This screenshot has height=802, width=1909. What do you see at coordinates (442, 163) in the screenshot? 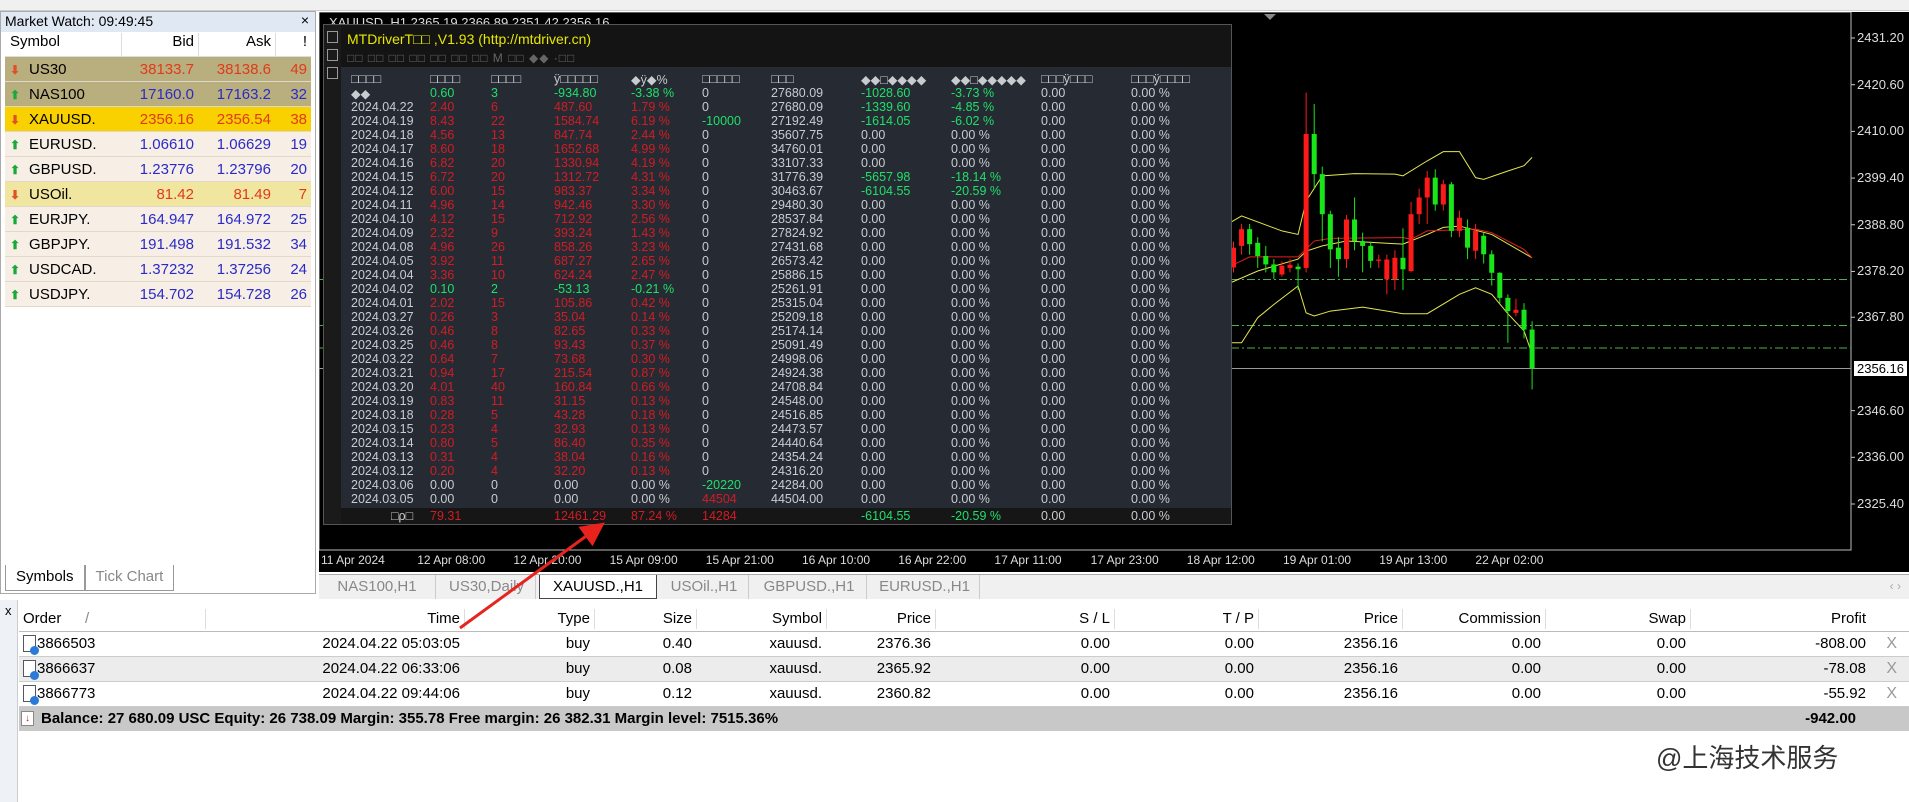
I see `stats-cell: 6.82` at bounding box center [442, 163].